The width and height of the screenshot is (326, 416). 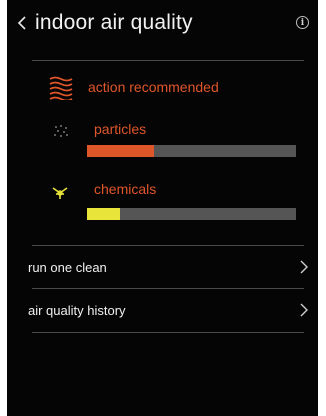 What do you see at coordinates (77, 310) in the screenshot?
I see `menu-item-label: air quality history` at bounding box center [77, 310].